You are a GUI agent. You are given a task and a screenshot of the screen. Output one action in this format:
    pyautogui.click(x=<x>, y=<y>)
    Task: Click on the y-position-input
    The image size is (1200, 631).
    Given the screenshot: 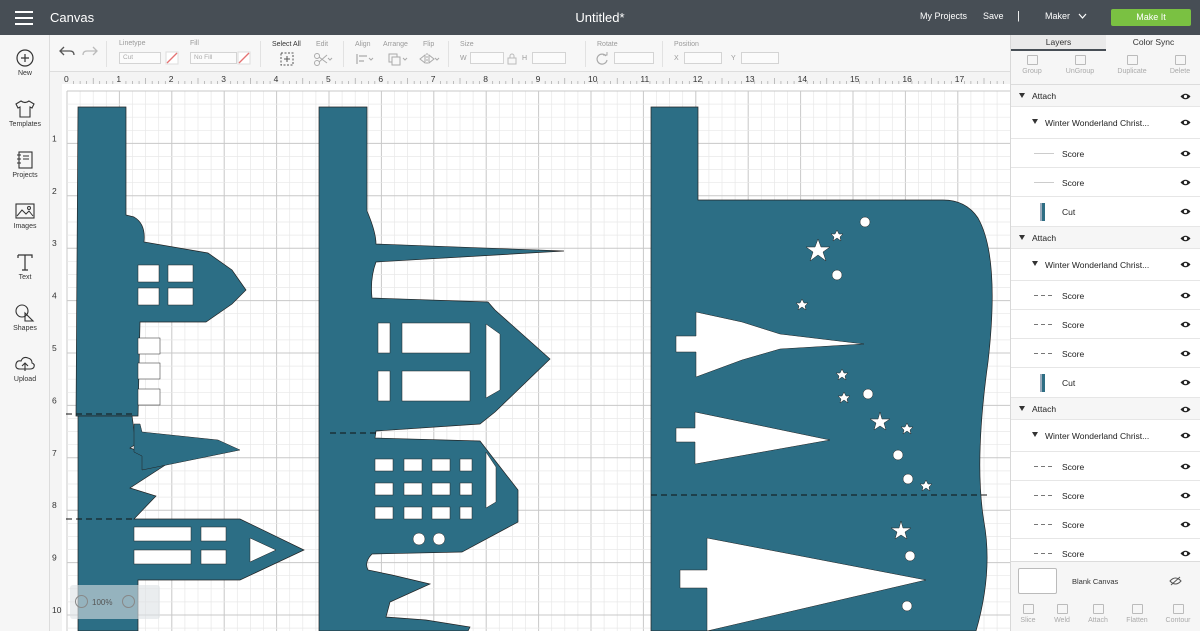 What is the action you would take?
    pyautogui.click(x=760, y=58)
    